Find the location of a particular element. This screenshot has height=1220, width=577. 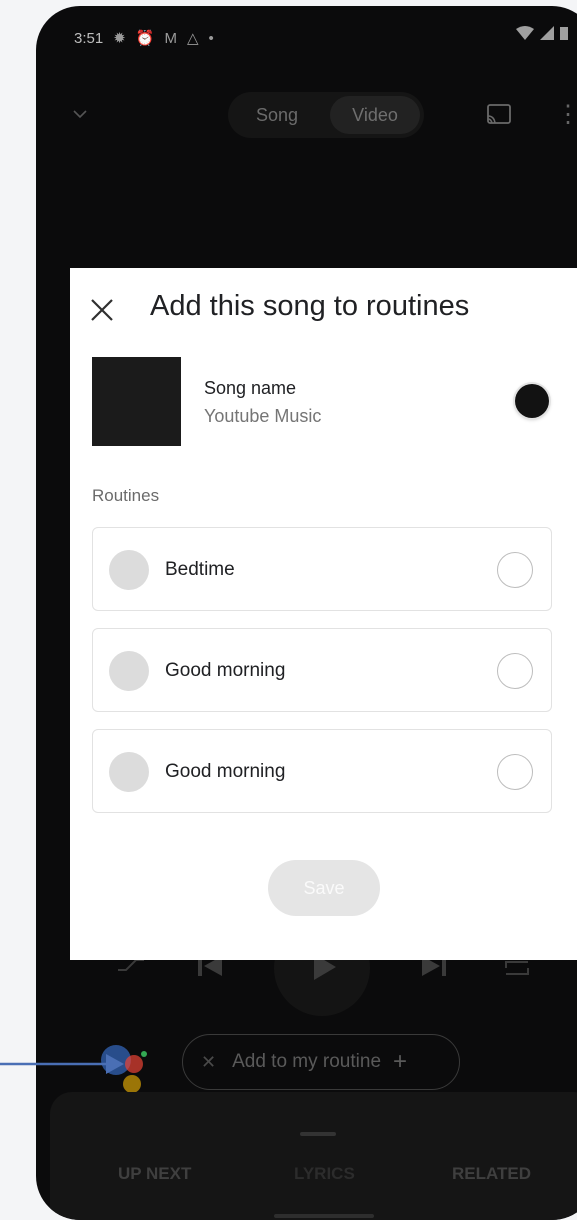

home-indicator is located at coordinates (324, 1216).